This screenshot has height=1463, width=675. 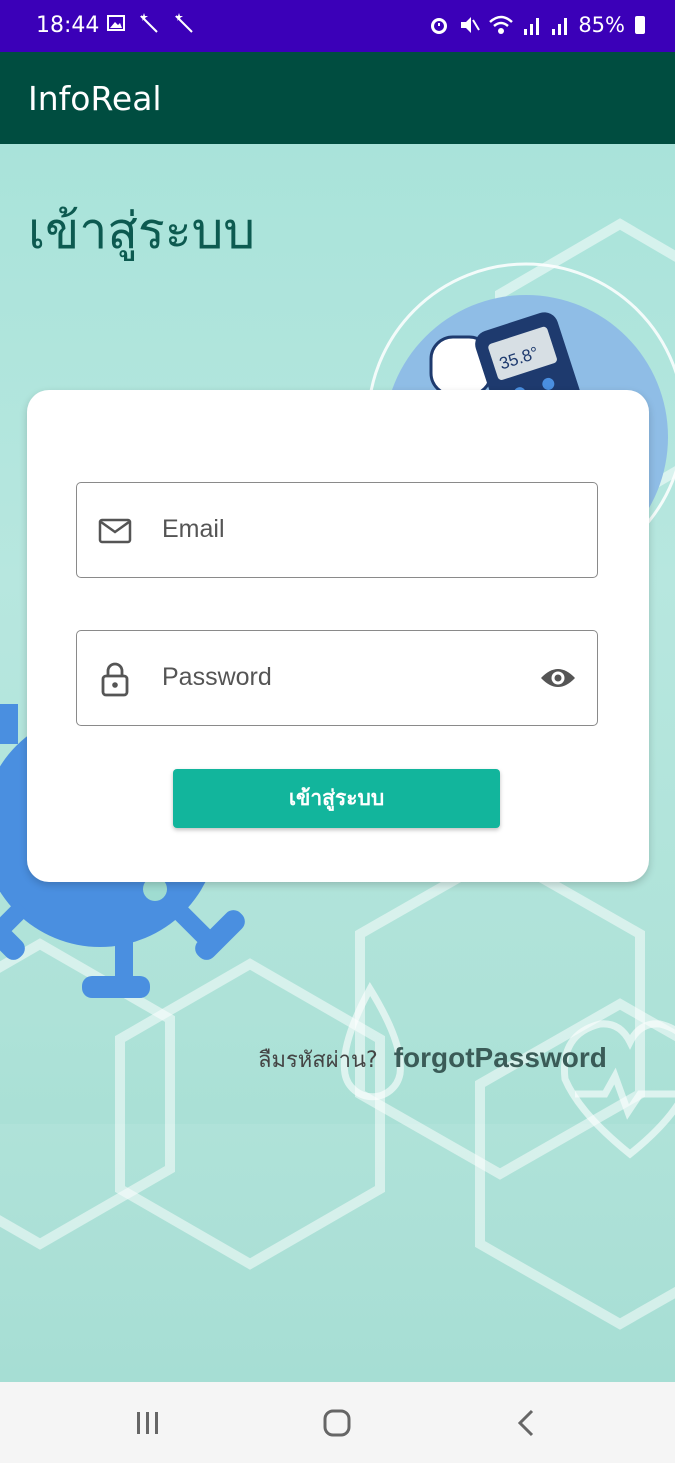 What do you see at coordinates (337, 26) in the screenshot?
I see `status-bar: 18:44 85%` at bounding box center [337, 26].